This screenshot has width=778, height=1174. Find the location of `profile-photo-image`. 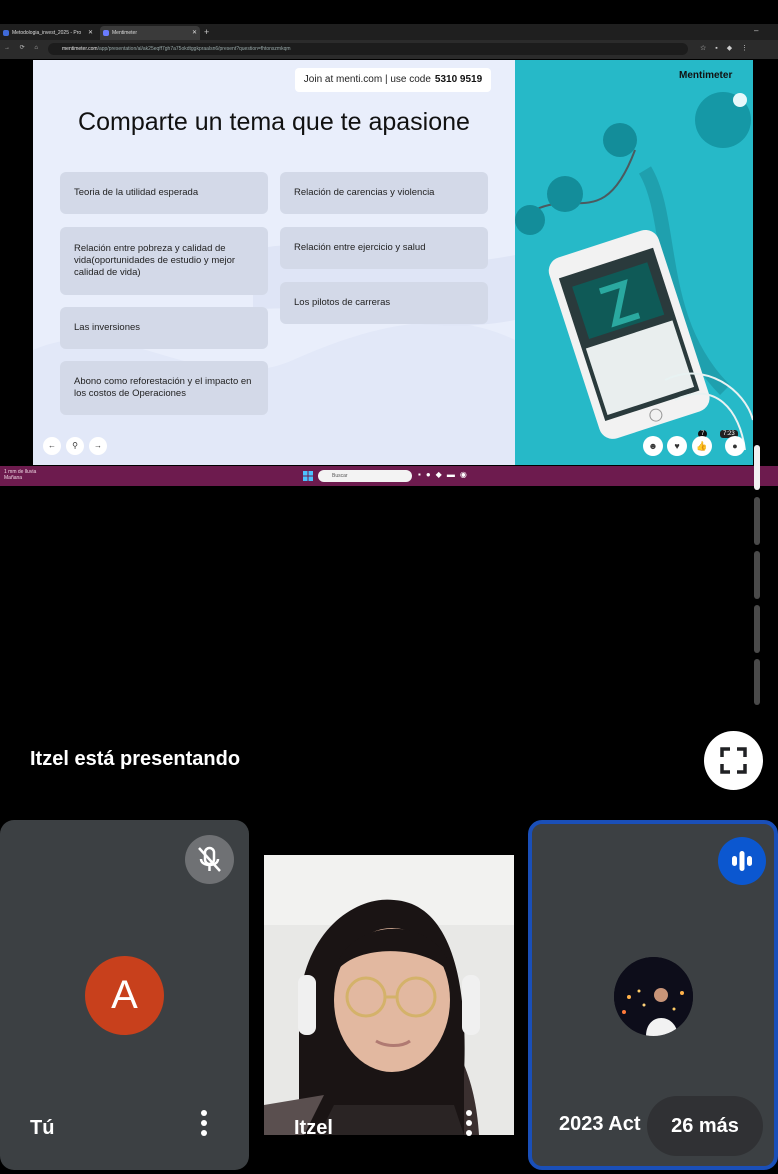

profile-photo-image is located at coordinates (653, 996).